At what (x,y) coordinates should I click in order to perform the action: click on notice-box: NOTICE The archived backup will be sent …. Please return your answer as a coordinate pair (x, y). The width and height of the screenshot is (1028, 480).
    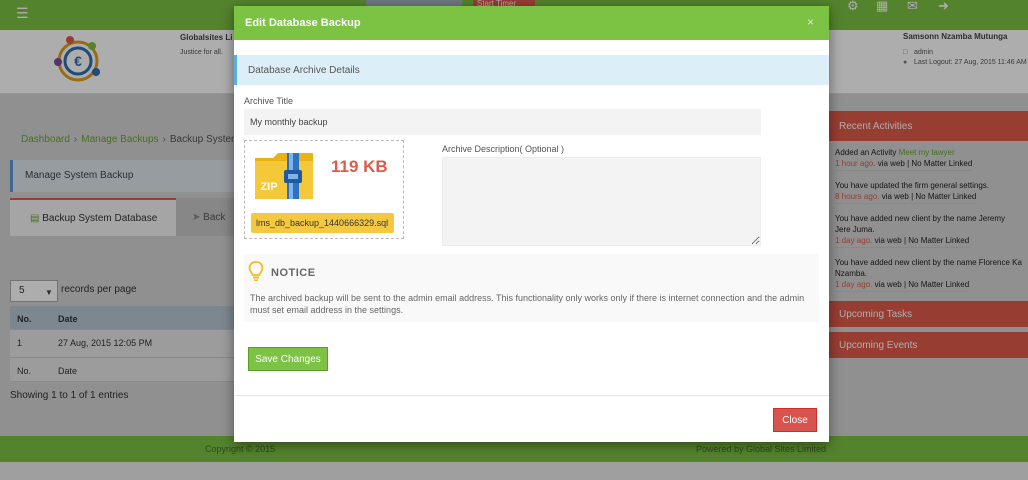
    Looking at the image, I should click on (531, 288).